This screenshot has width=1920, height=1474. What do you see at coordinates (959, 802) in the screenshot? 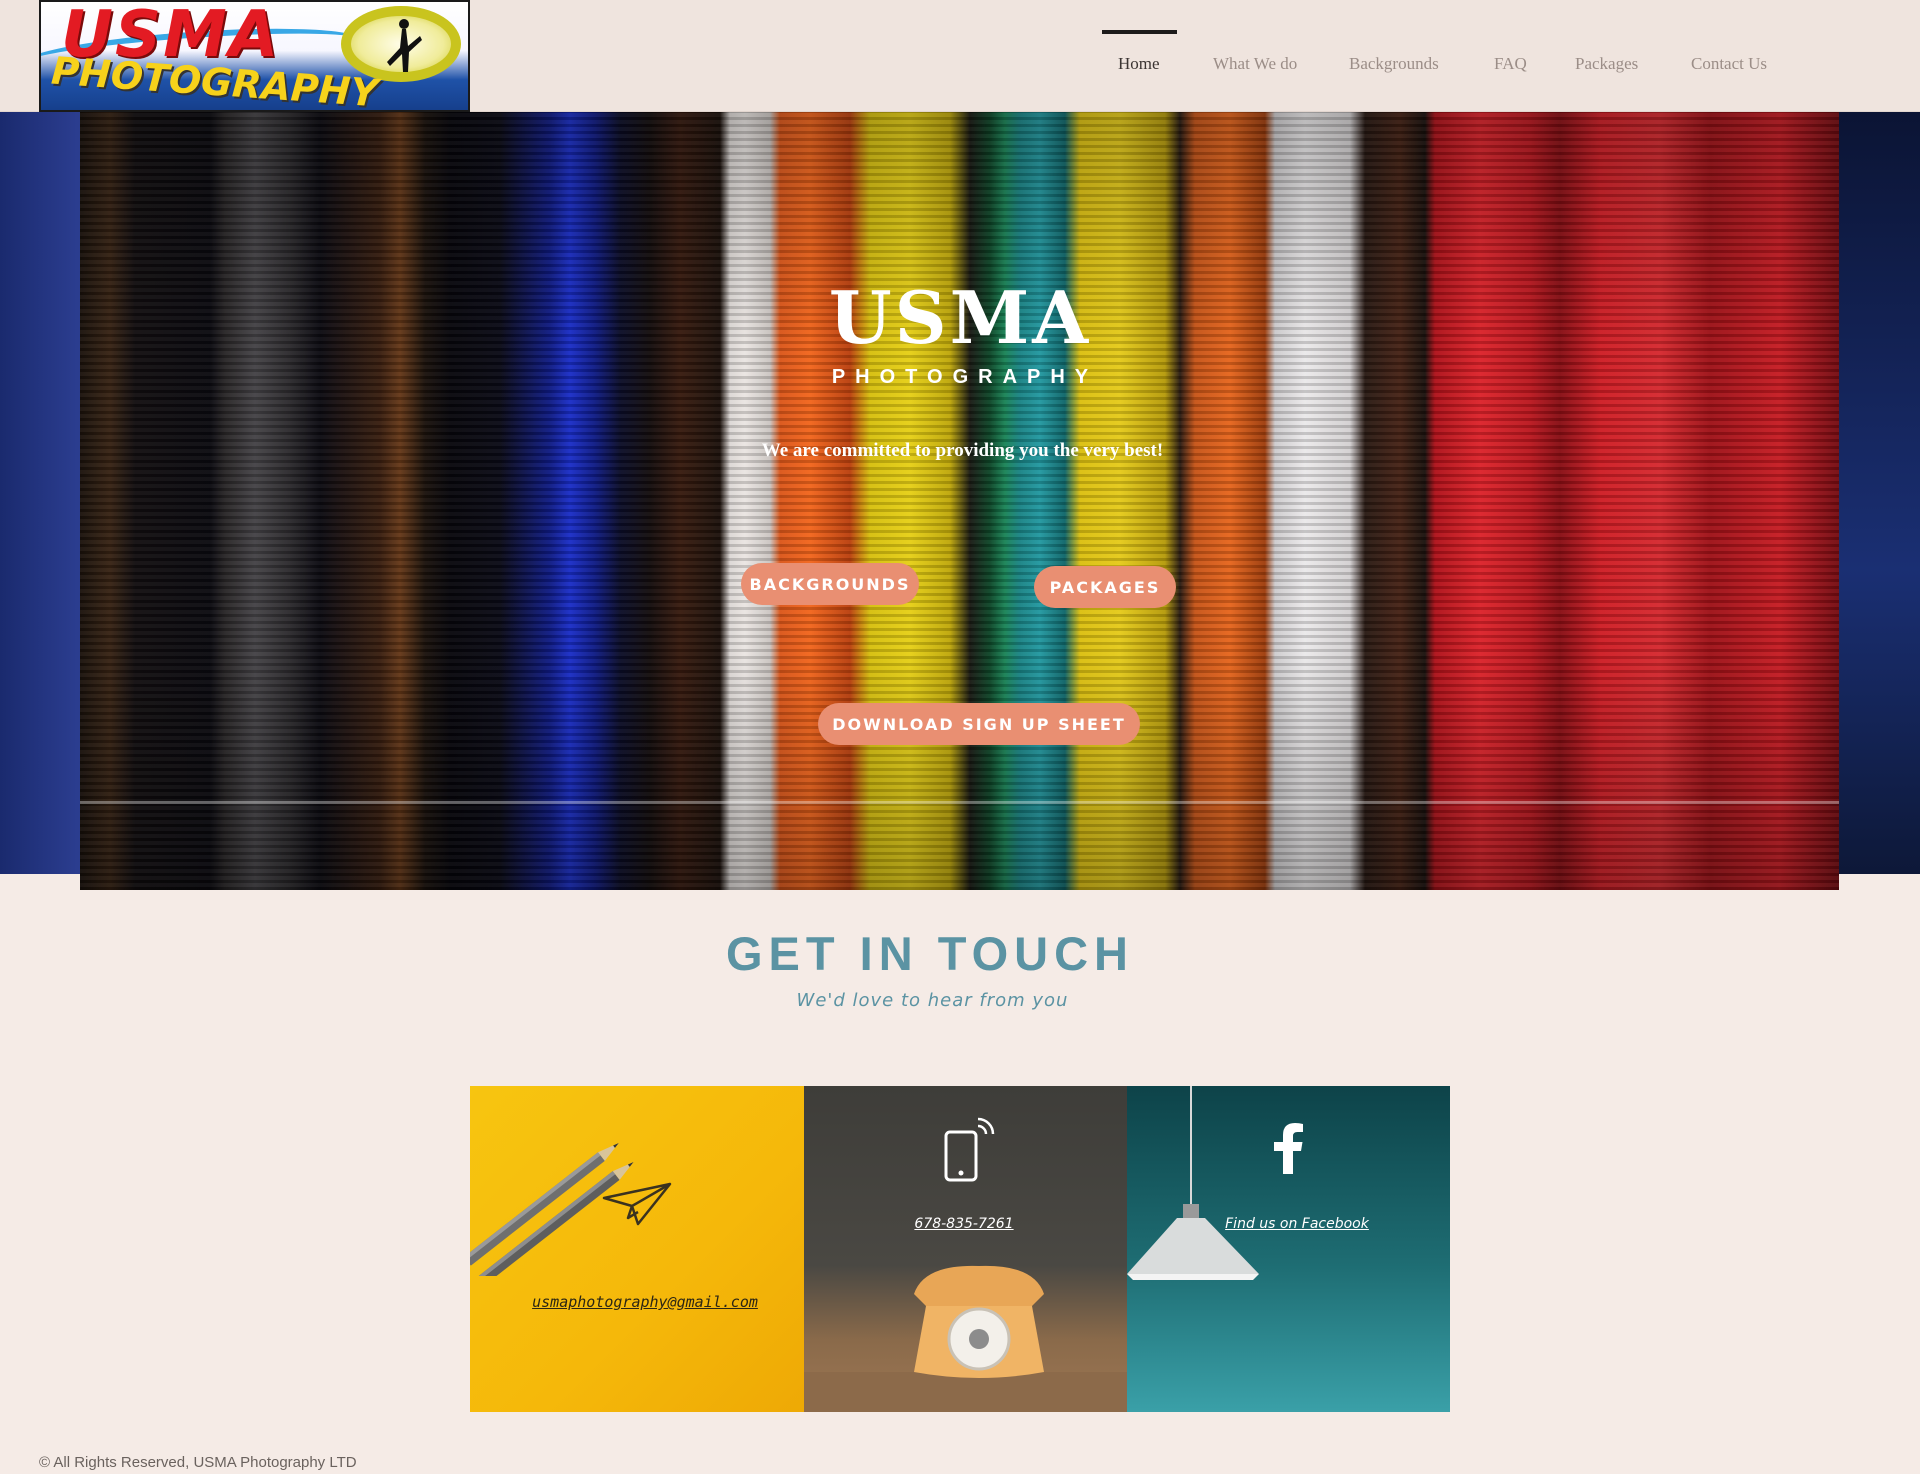
I see `hero-image-seam` at bounding box center [959, 802].